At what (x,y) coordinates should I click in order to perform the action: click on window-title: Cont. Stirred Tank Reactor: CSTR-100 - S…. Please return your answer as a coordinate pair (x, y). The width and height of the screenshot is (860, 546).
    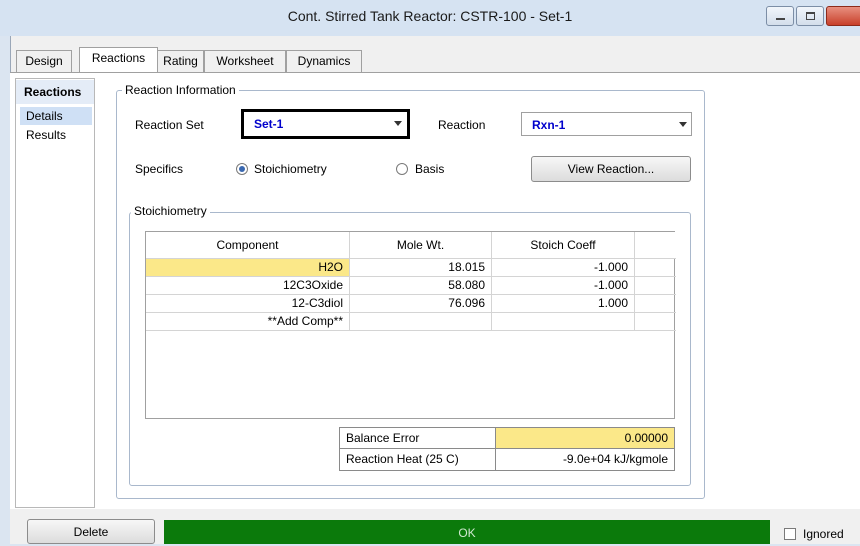
    Looking at the image, I should click on (430, 16).